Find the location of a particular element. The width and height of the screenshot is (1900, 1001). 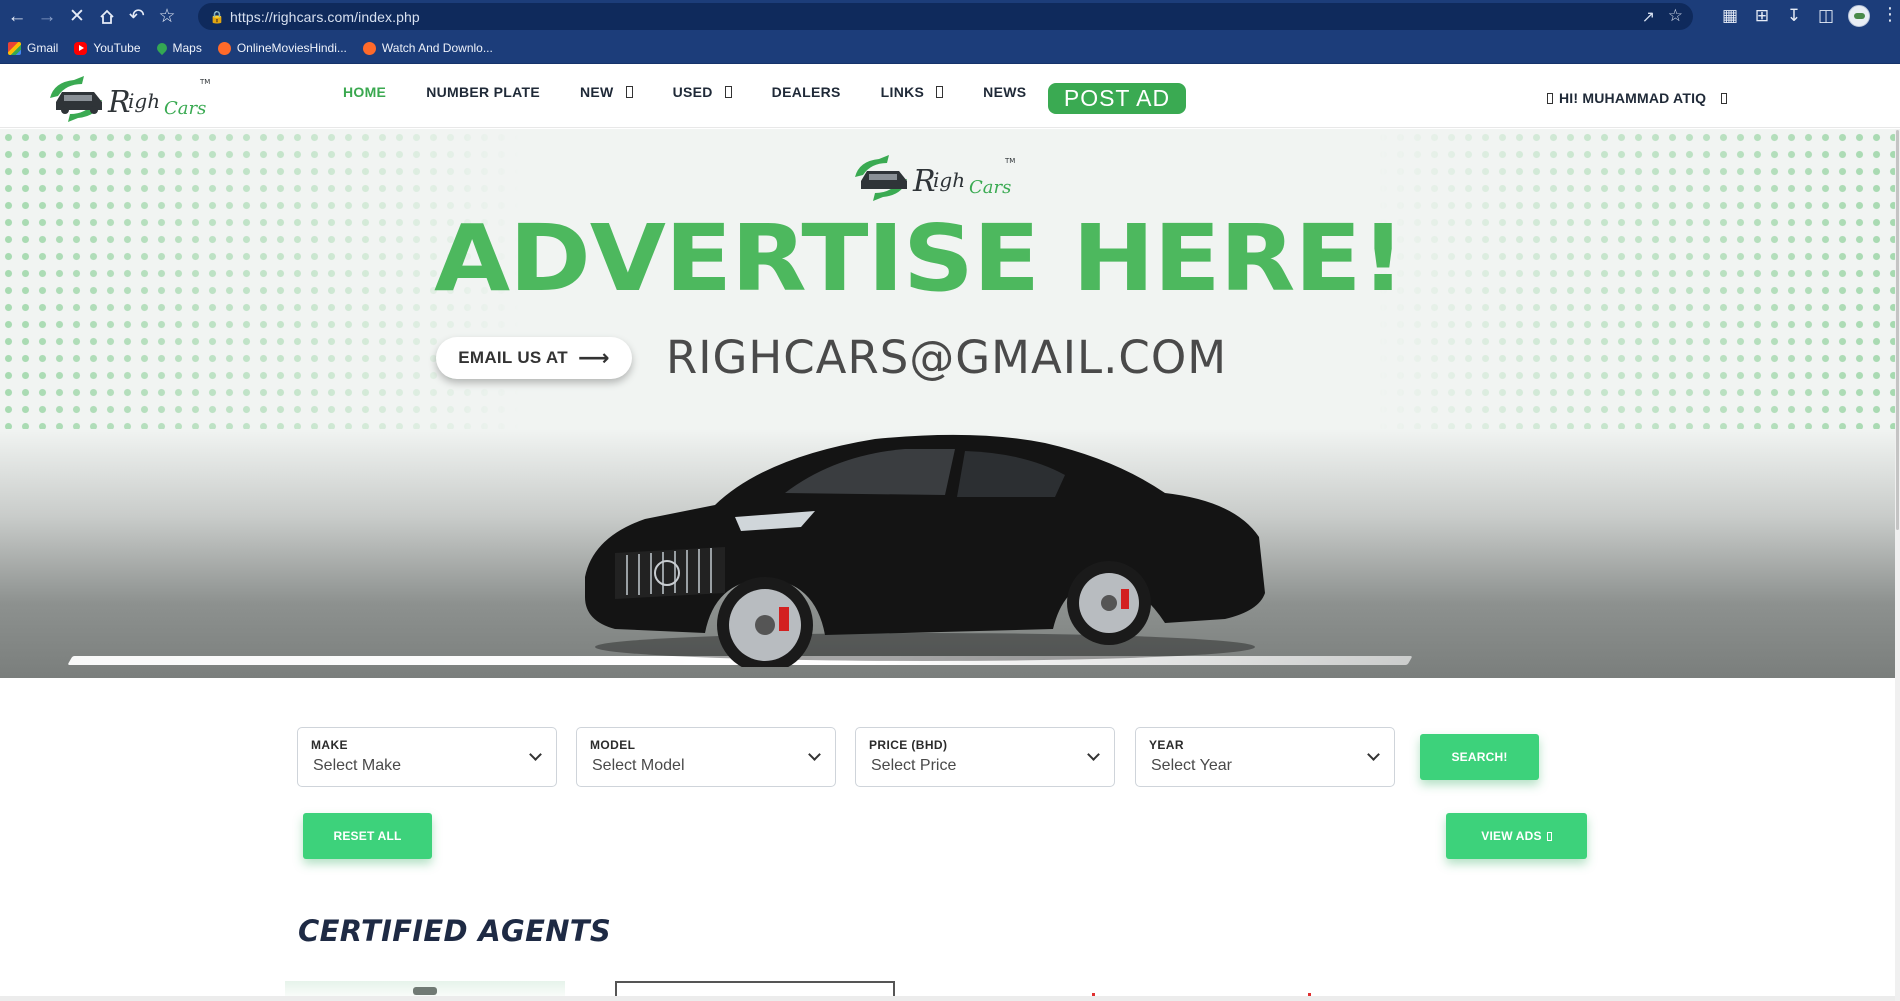

profile-avatar is located at coordinates (1859, 16).